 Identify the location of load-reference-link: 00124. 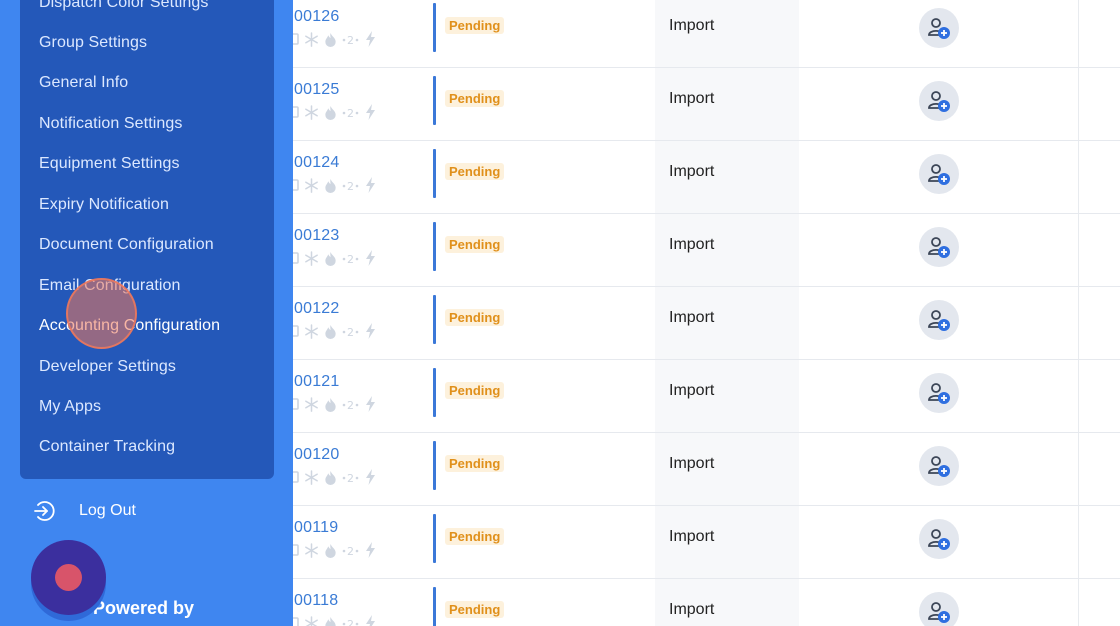
(317, 163).